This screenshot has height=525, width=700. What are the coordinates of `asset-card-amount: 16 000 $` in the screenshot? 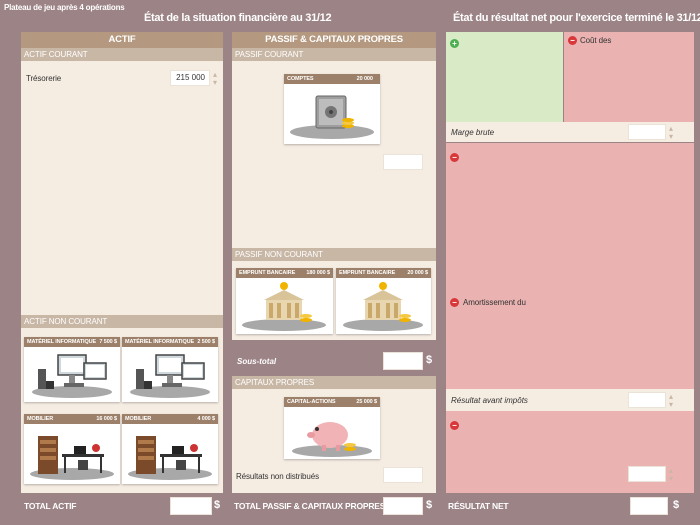 It's located at (106, 419).